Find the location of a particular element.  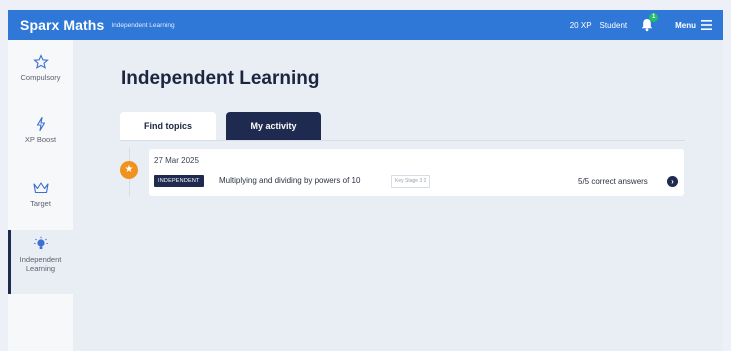

tab-divider is located at coordinates (402, 140).